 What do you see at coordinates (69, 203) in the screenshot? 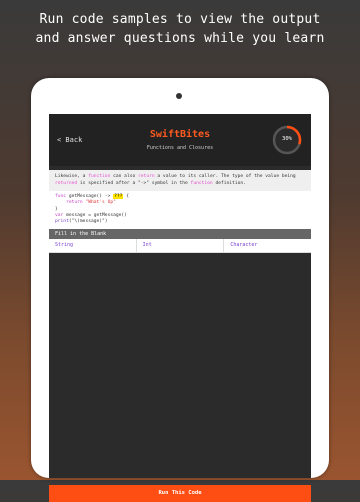
I see `code-keyword: return` at bounding box center [69, 203].